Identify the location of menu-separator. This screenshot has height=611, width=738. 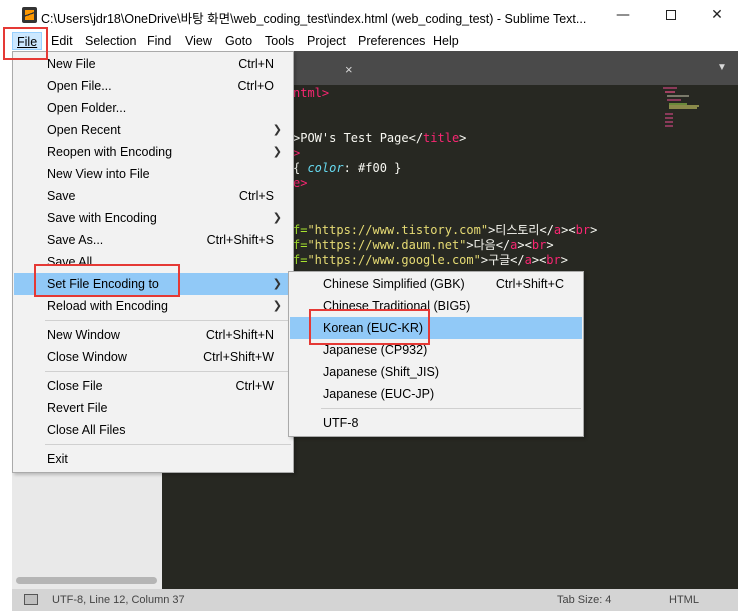
(451, 408).